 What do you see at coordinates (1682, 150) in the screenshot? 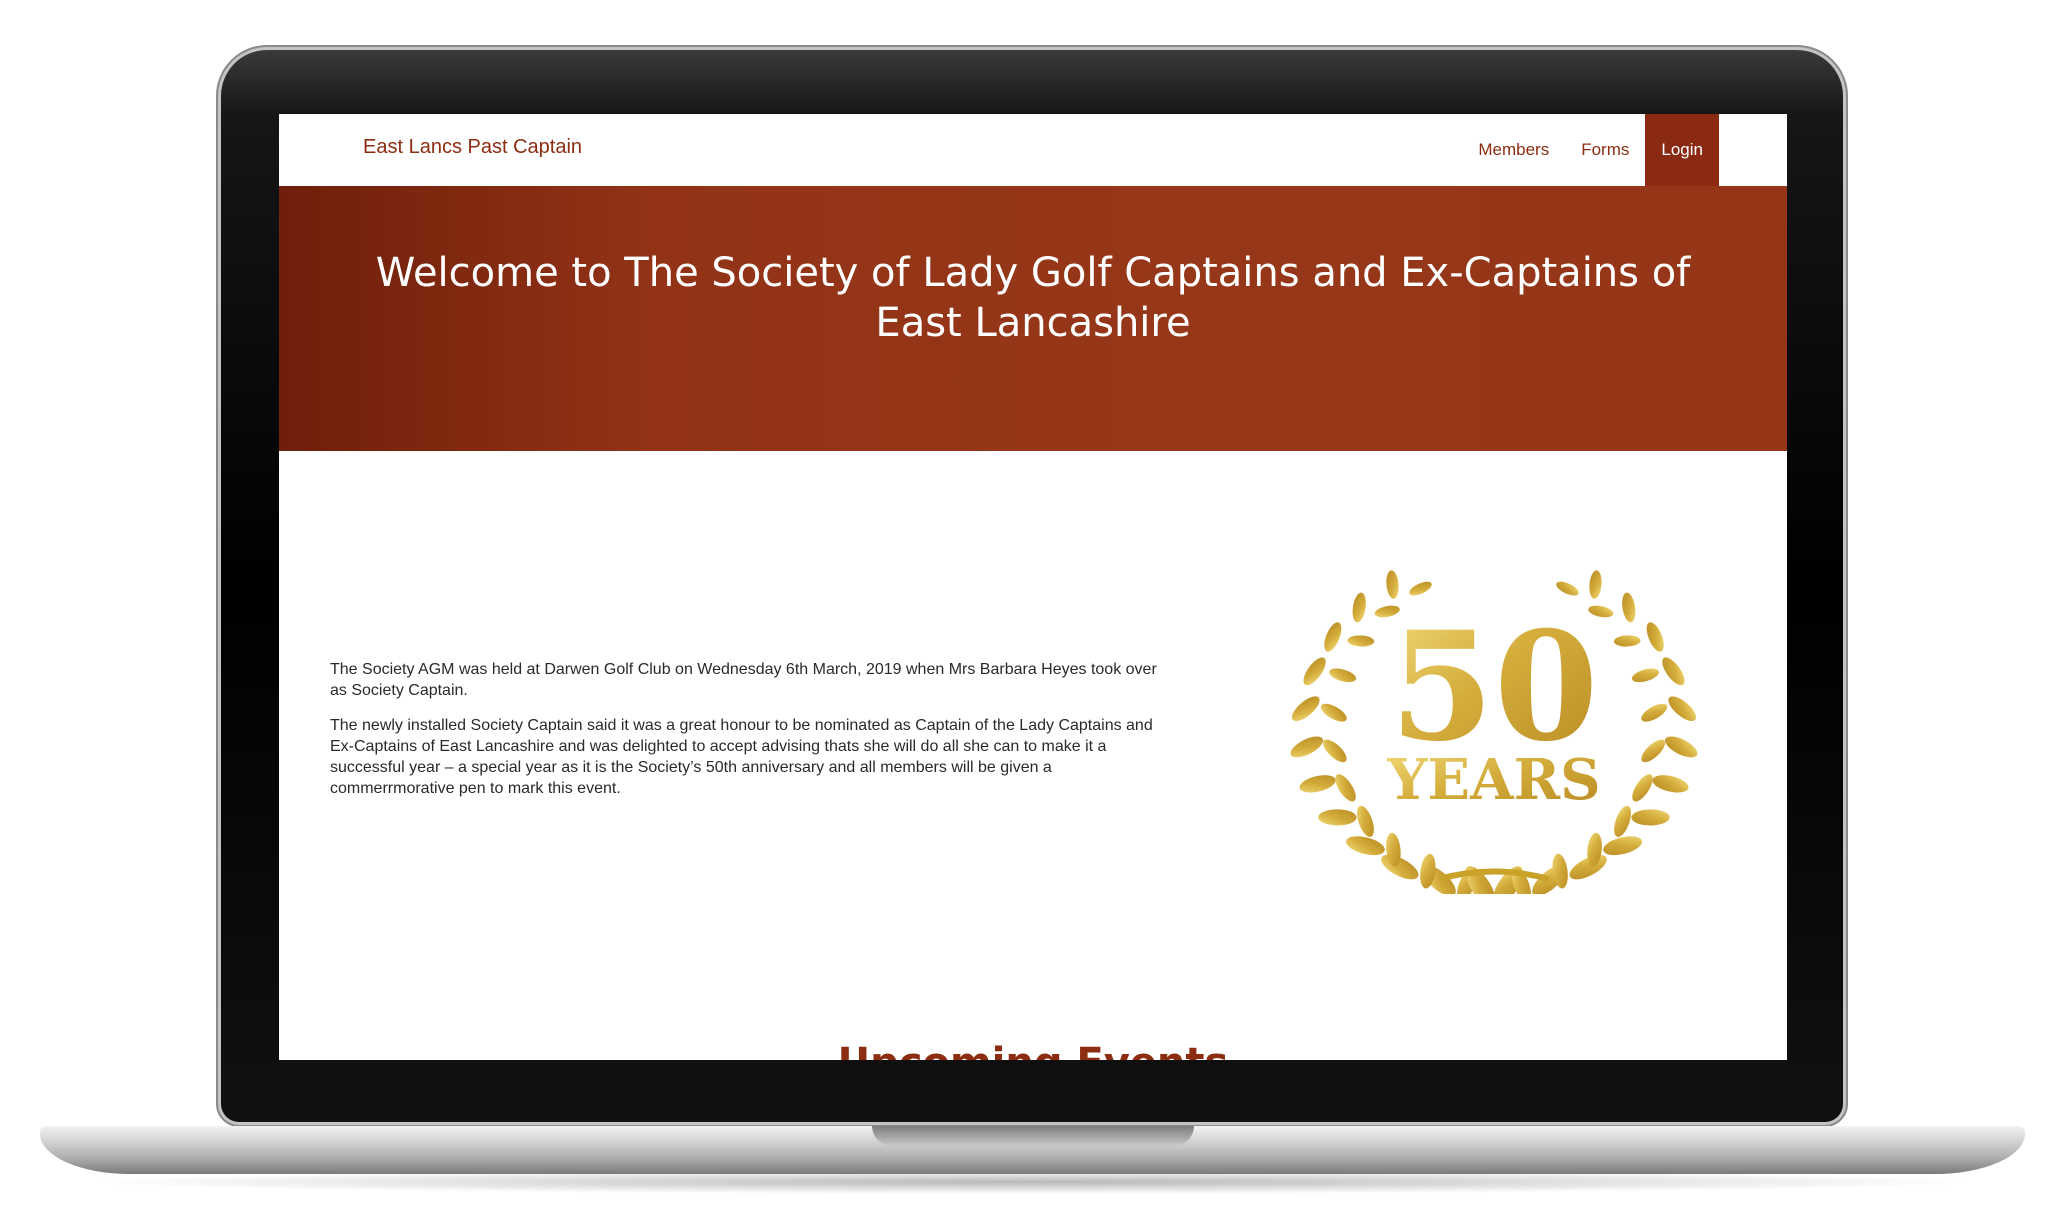
I see `nav-link-login: Login` at bounding box center [1682, 150].